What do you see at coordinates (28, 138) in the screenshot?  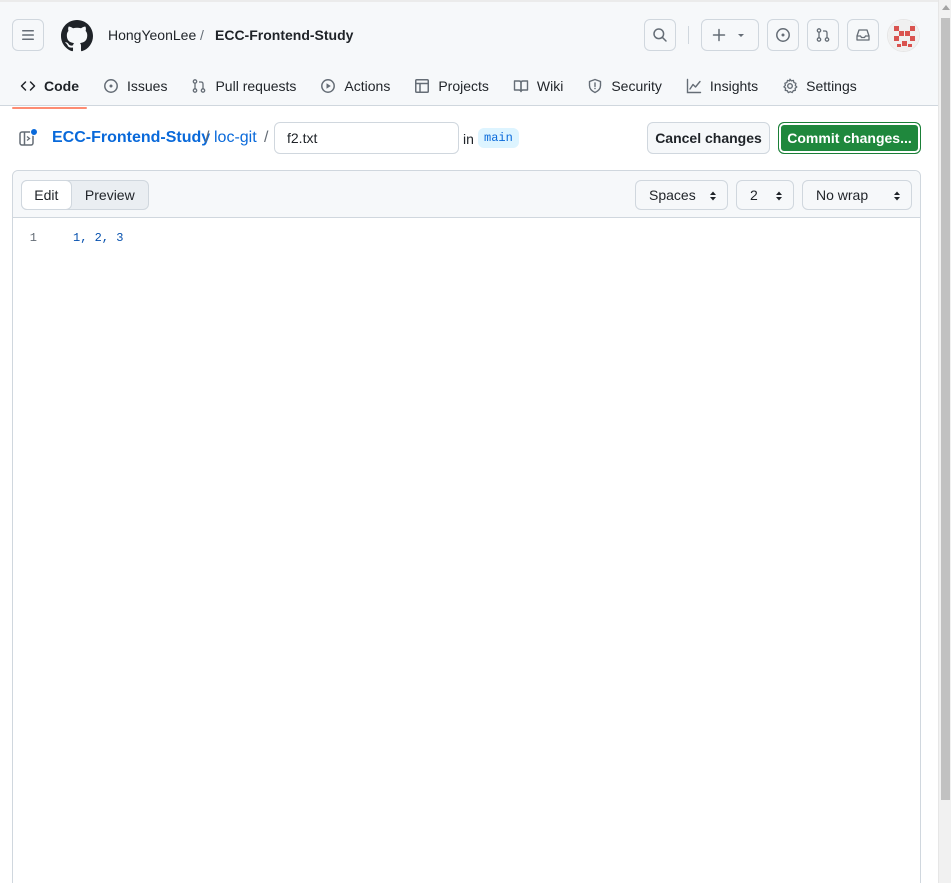 I see `expand-file-tree-icon` at bounding box center [28, 138].